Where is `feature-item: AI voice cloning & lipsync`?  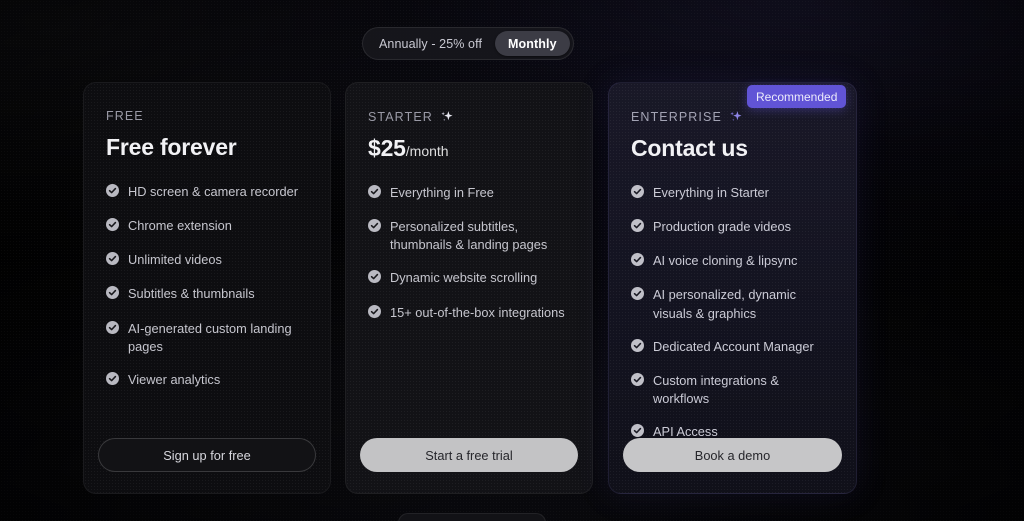
feature-item: AI voice cloning & lipsync is located at coordinates (732, 261).